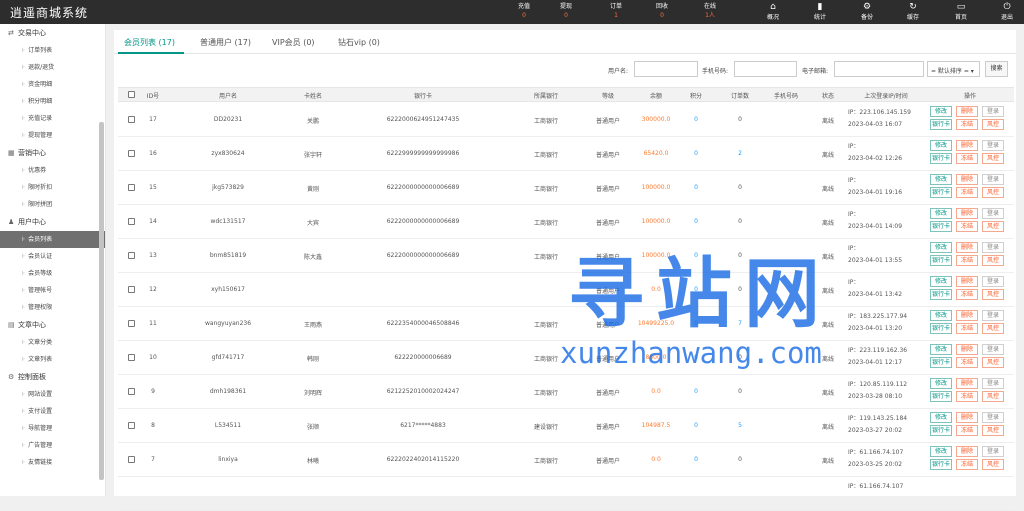 The height and width of the screenshot is (511, 1024). What do you see at coordinates (52, 394) in the screenshot?
I see `sidebar-item: ⊦ 网站设置` at bounding box center [52, 394].